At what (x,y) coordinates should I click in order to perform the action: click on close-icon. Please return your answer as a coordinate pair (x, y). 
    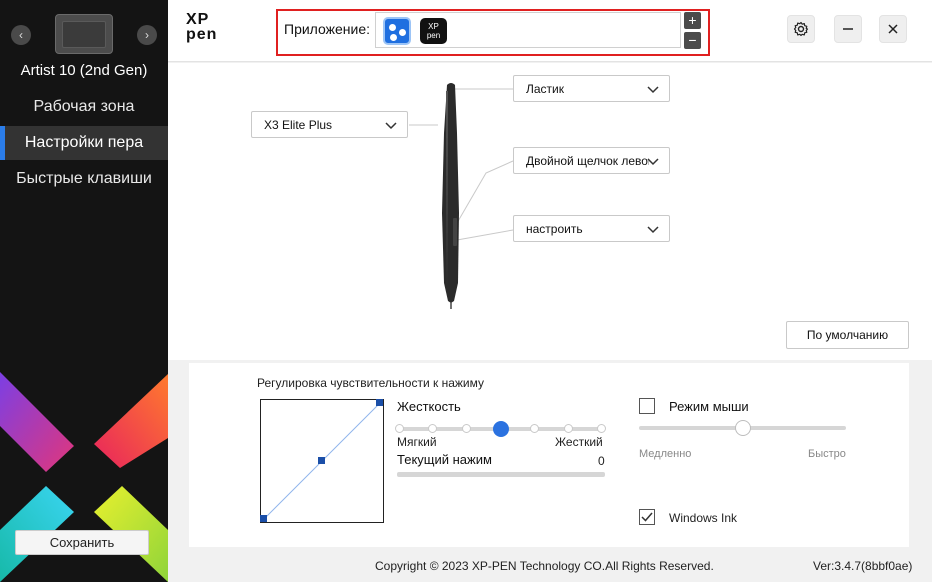
    Looking at the image, I should click on (893, 29).